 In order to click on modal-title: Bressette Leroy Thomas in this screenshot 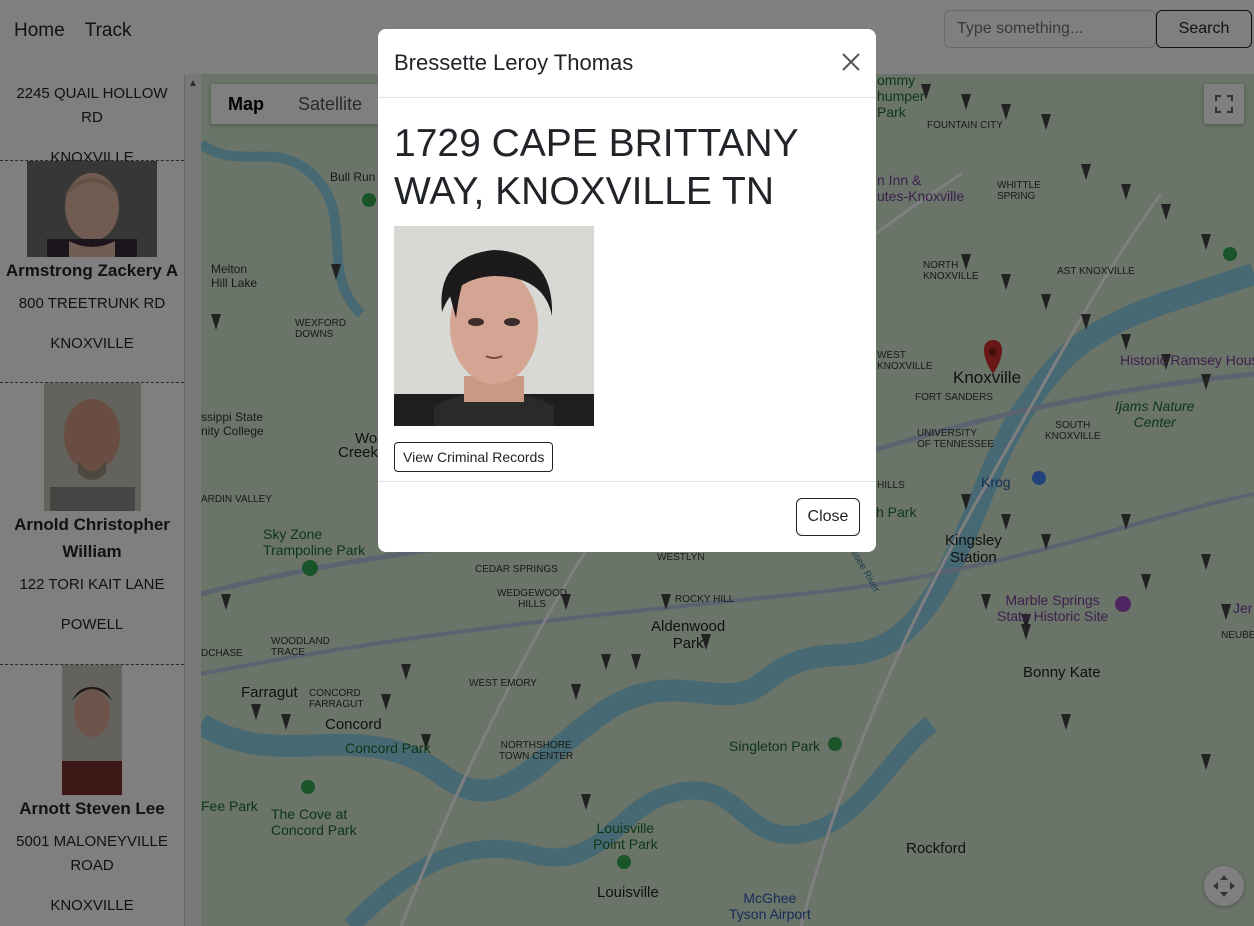, I will do `click(514, 62)`.